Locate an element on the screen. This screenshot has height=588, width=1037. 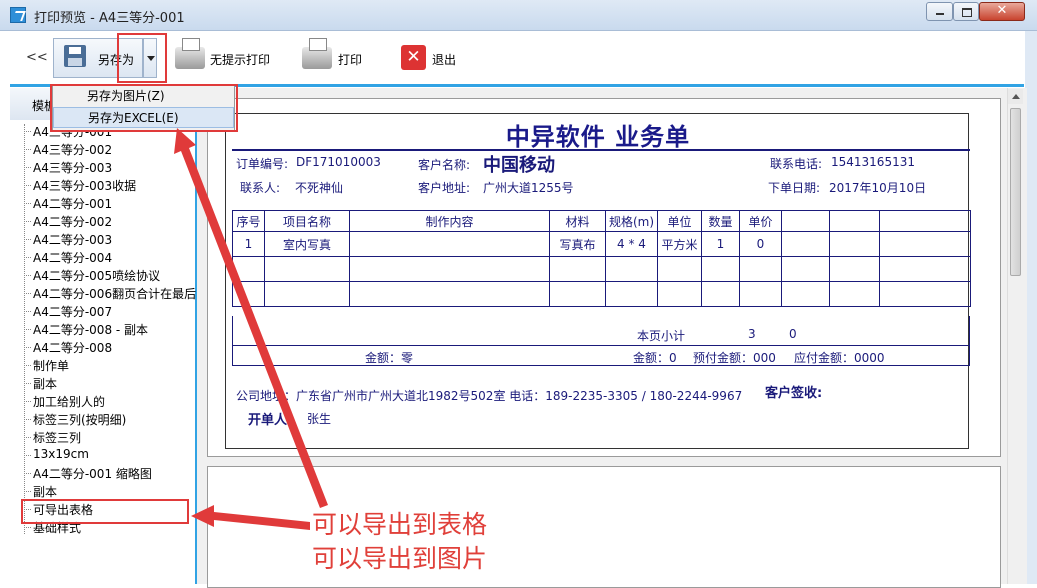
annotation-arrows is located at coordinates (251, 329).